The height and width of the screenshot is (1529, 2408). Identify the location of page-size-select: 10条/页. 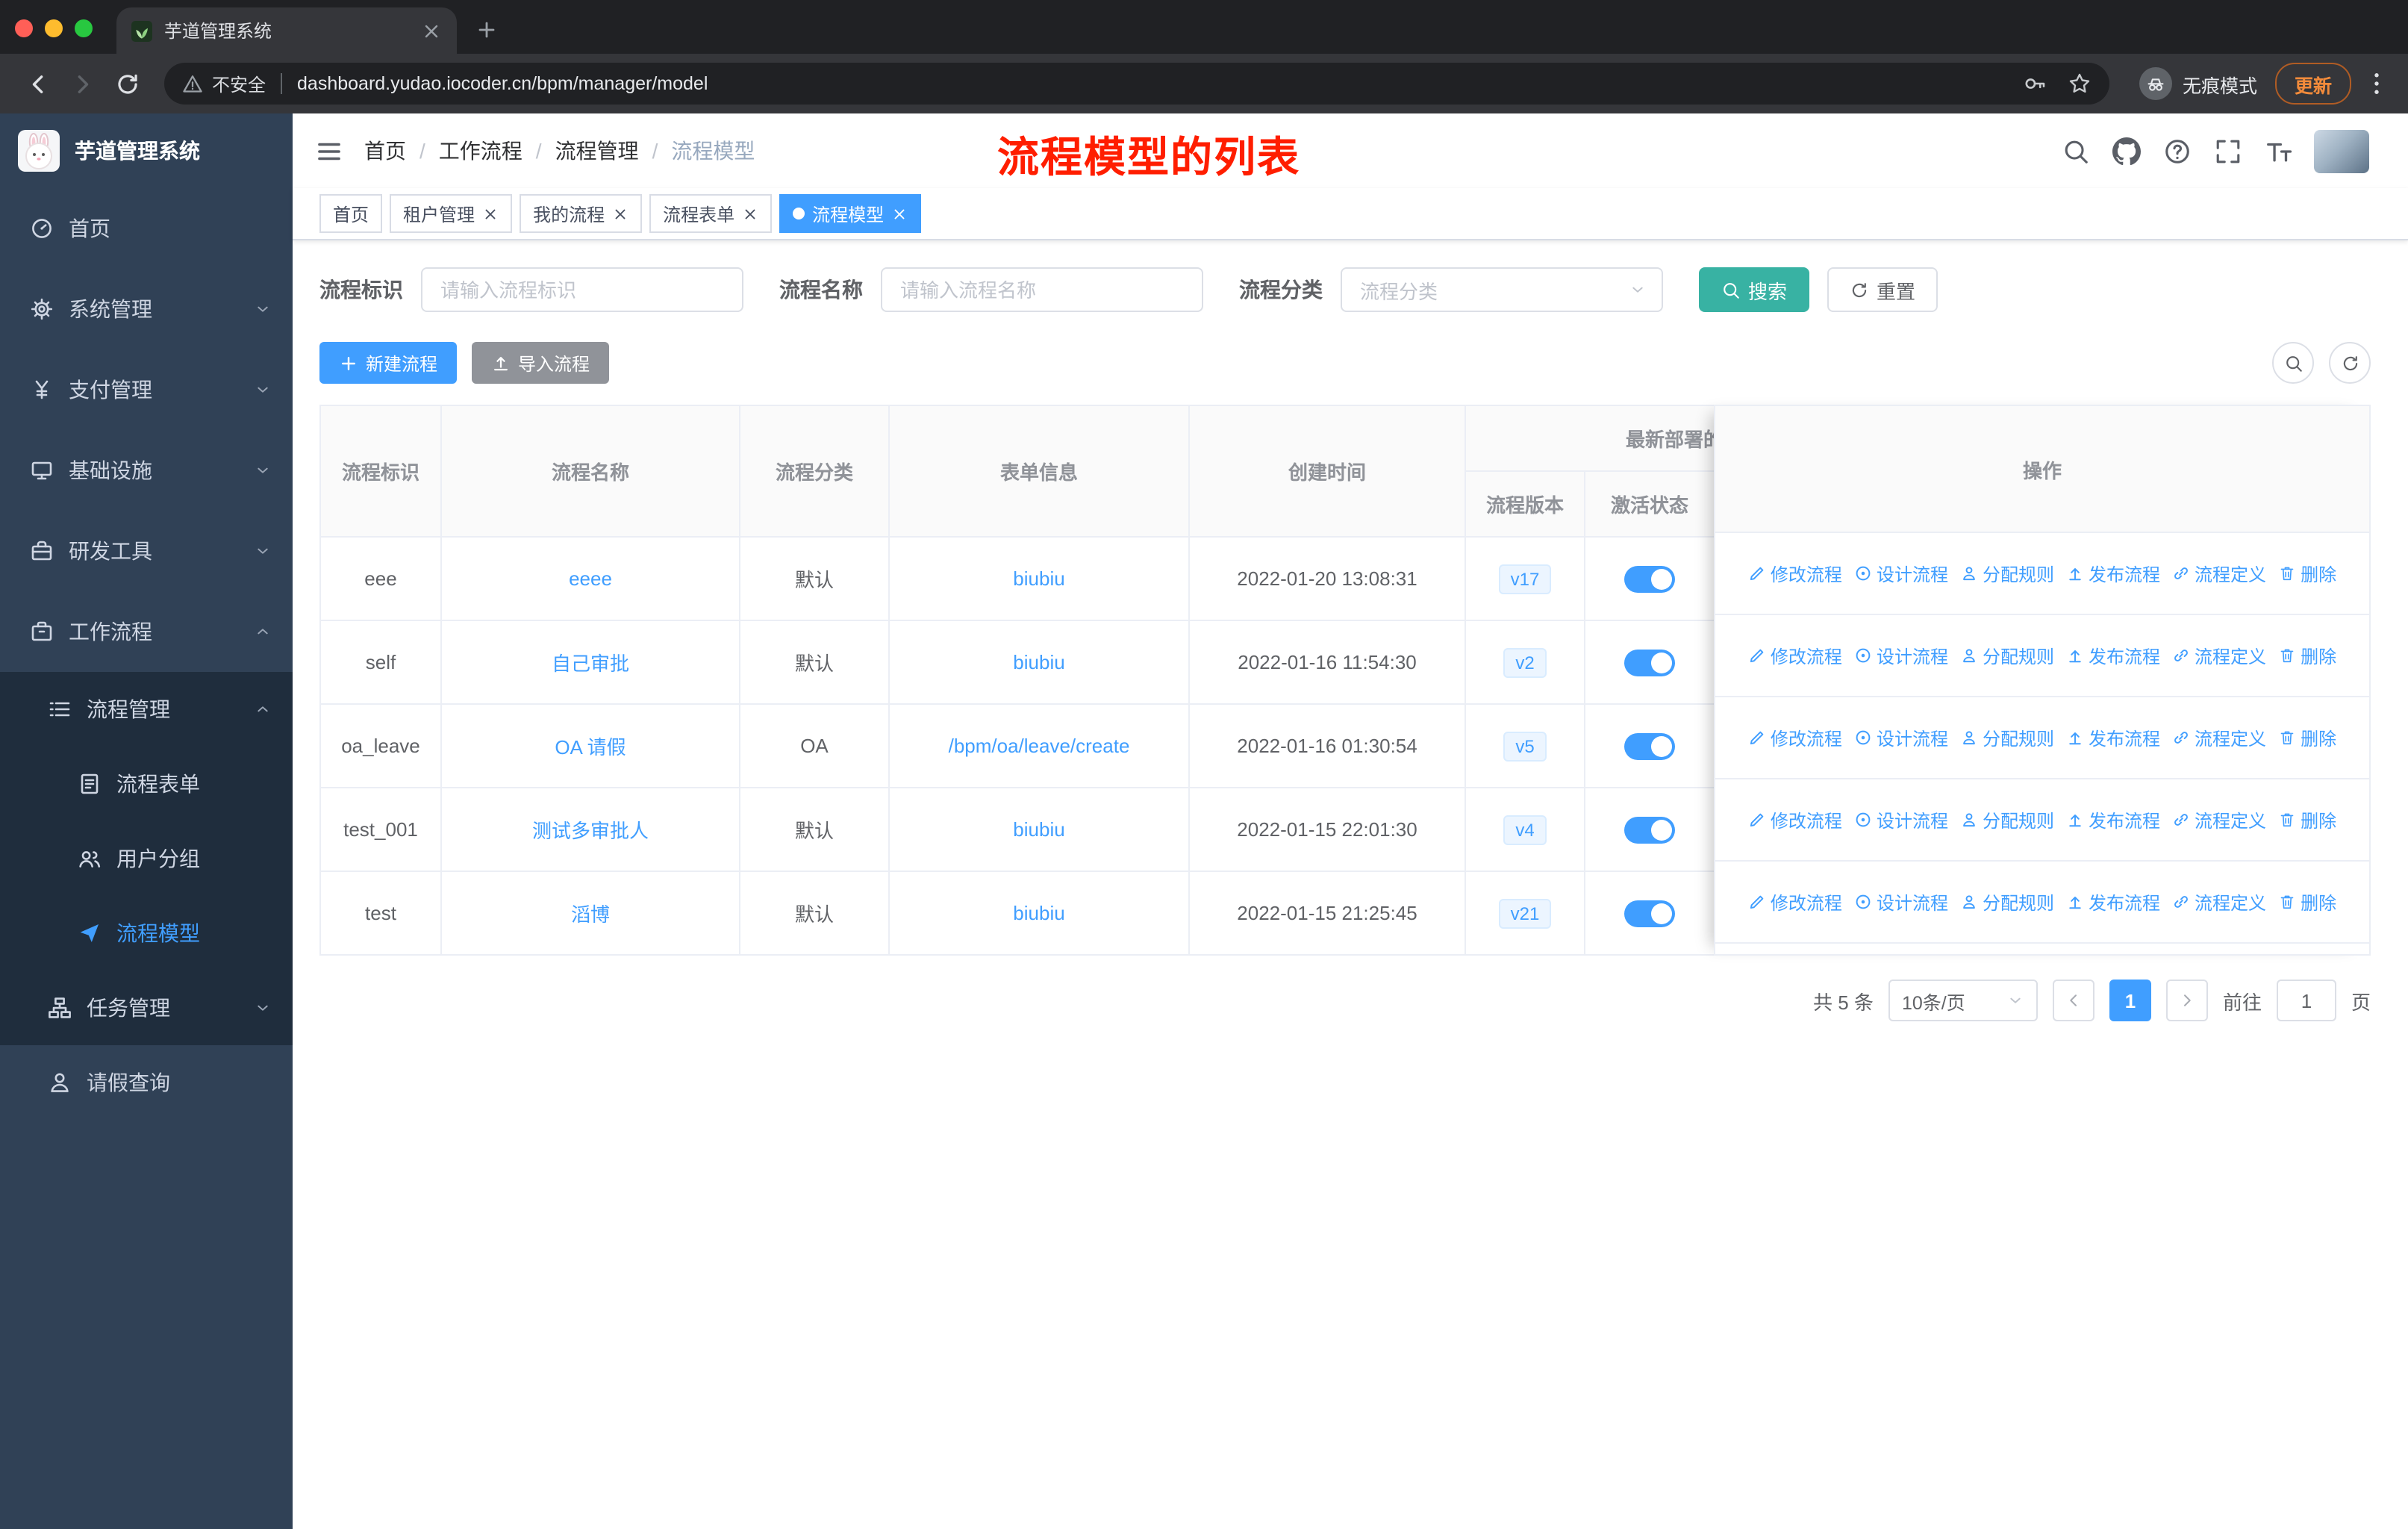
(1963, 1000).